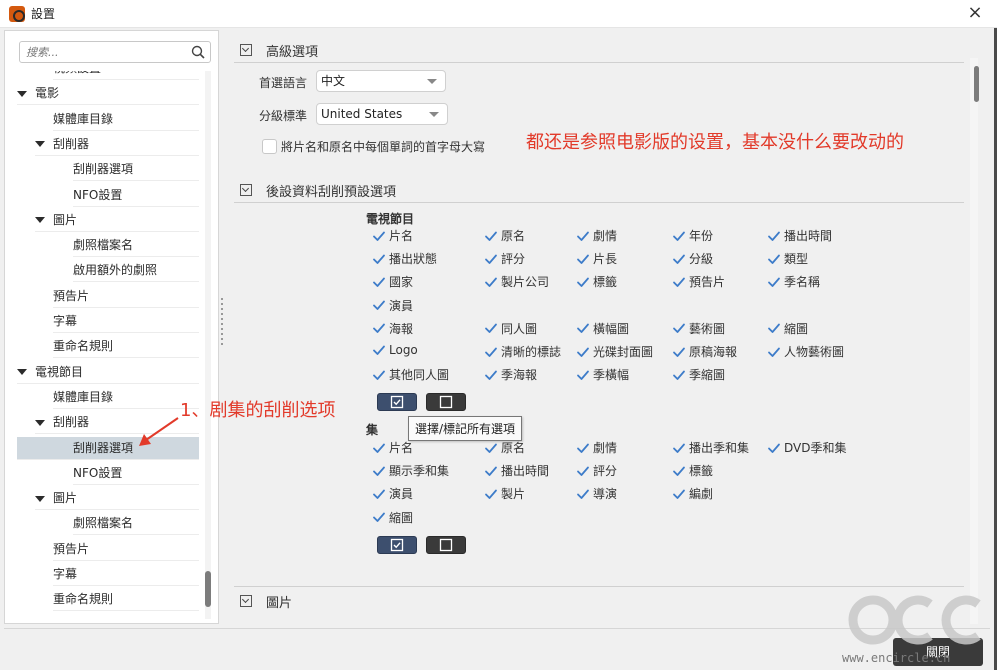 The image size is (997, 670). I want to click on deselect-all-button, so click(446, 402).